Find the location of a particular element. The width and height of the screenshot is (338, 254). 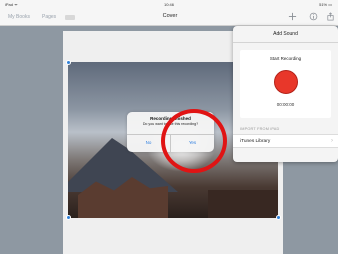

resize-handle-bottom-right is located at coordinates (278, 217).